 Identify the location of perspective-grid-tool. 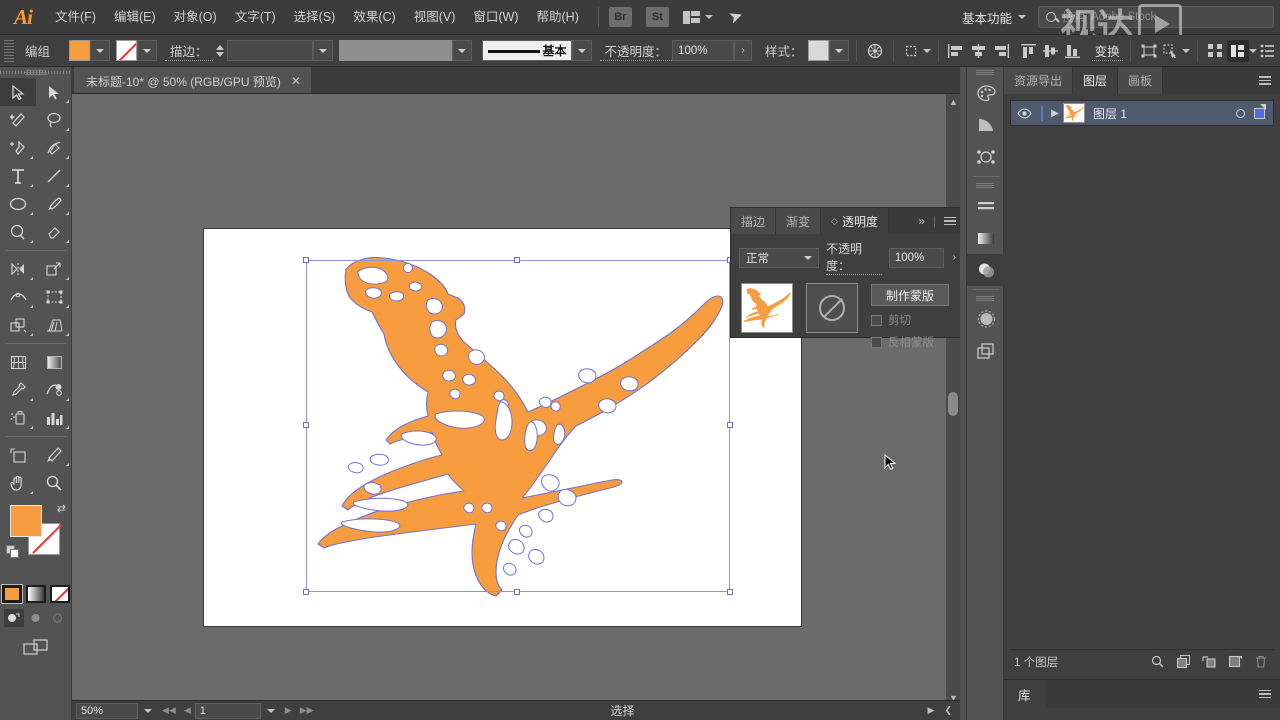
(54, 325).